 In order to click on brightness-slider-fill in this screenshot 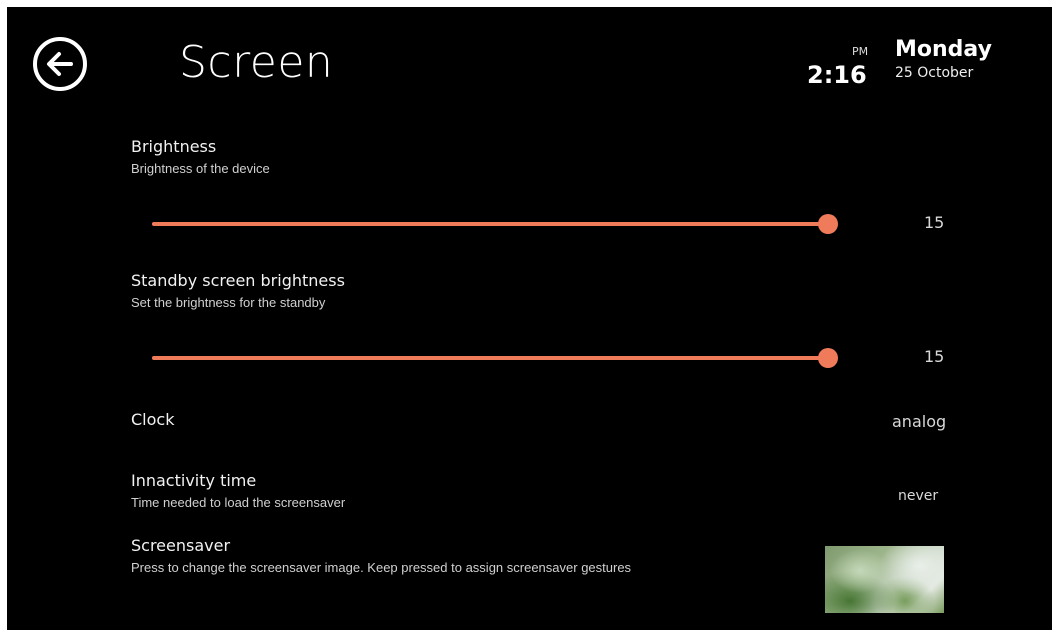, I will do `click(490, 224)`.